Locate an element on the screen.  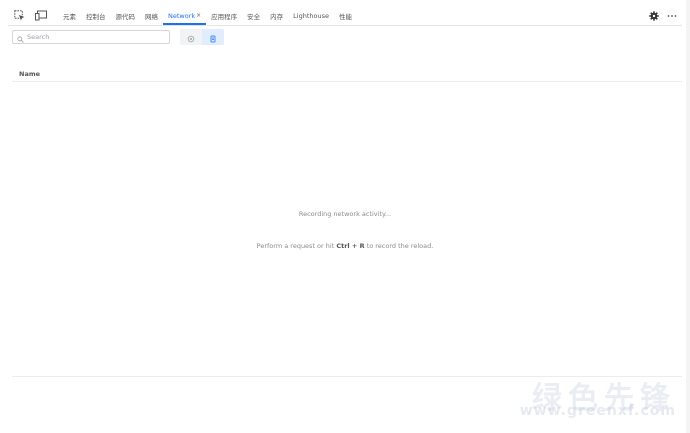
tab-sources: 源代码 is located at coordinates (126, 15).